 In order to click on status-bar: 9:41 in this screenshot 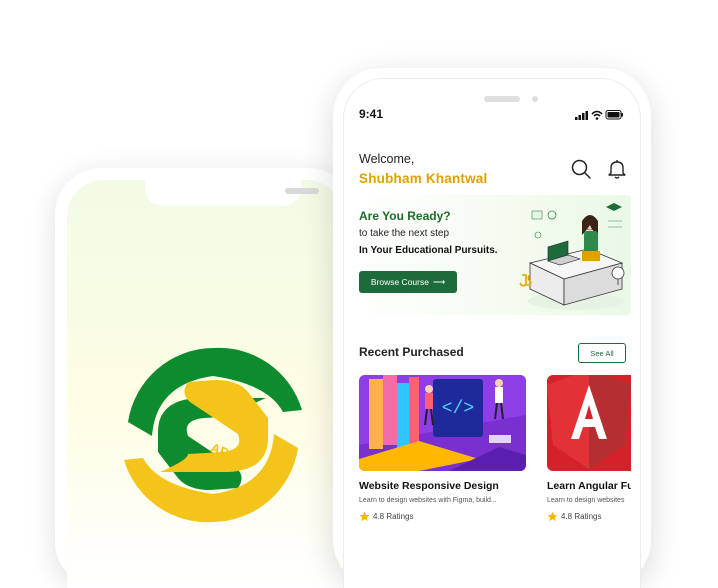, I will do `click(492, 115)`.